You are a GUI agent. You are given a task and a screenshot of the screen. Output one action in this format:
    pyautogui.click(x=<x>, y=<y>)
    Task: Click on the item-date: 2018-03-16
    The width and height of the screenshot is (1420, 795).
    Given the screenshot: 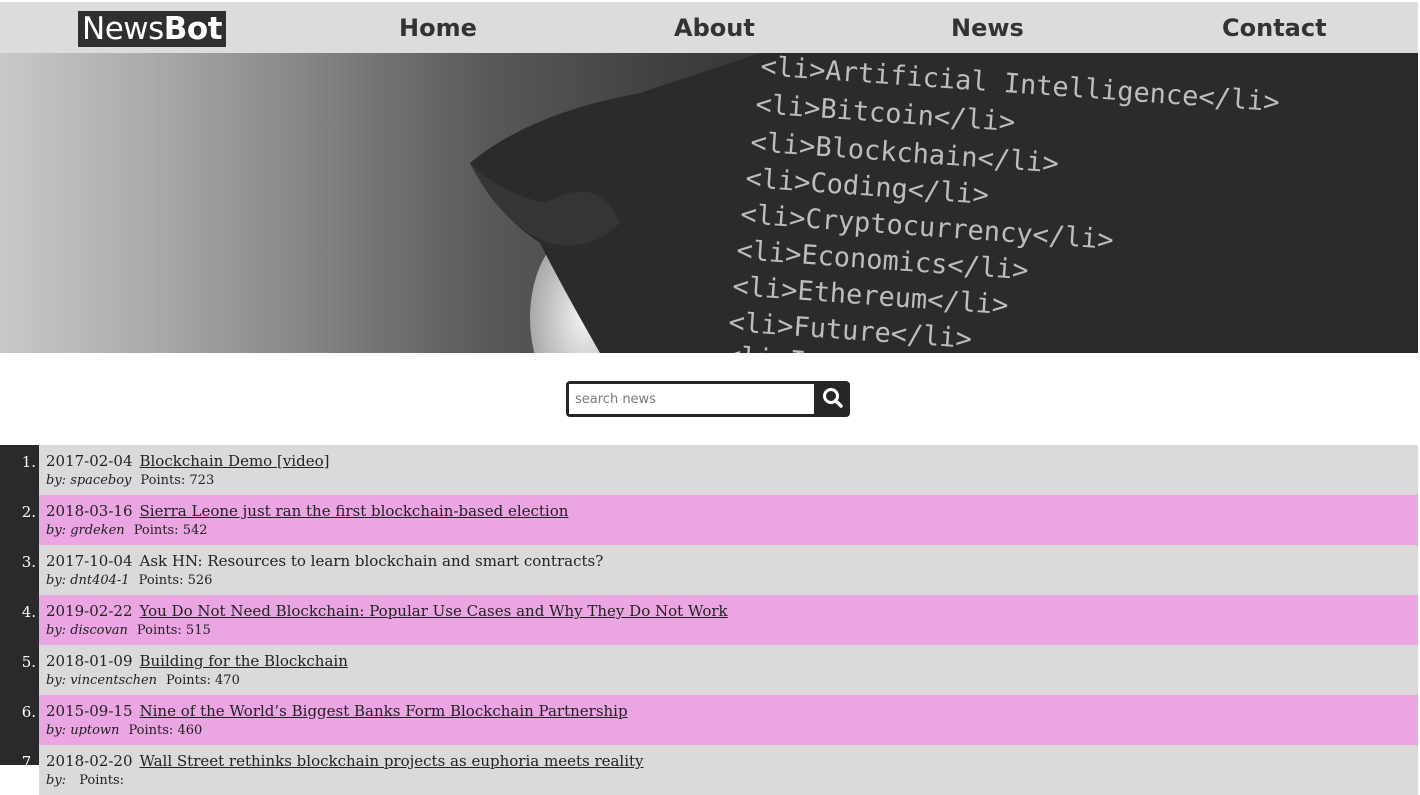 What is the action you would take?
    pyautogui.click(x=89, y=511)
    